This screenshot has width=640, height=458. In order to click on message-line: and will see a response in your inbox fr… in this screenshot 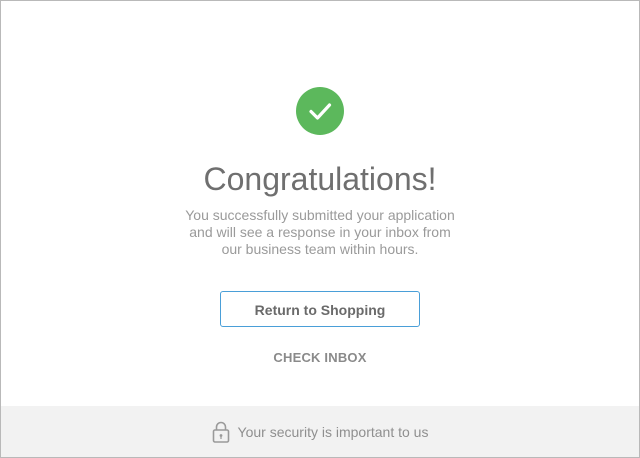, I will do `click(320, 232)`.